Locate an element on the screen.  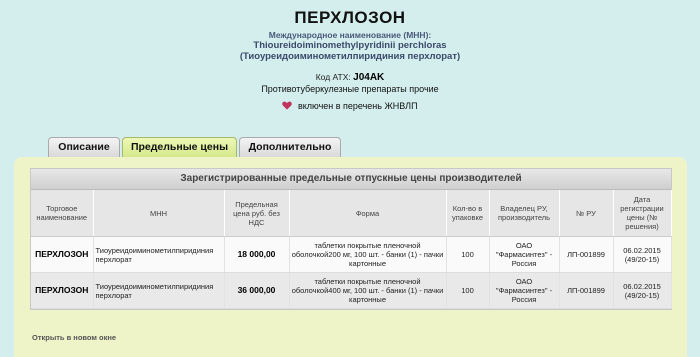
col-price: Предельная цена руб. без НДС is located at coordinates (257, 213).